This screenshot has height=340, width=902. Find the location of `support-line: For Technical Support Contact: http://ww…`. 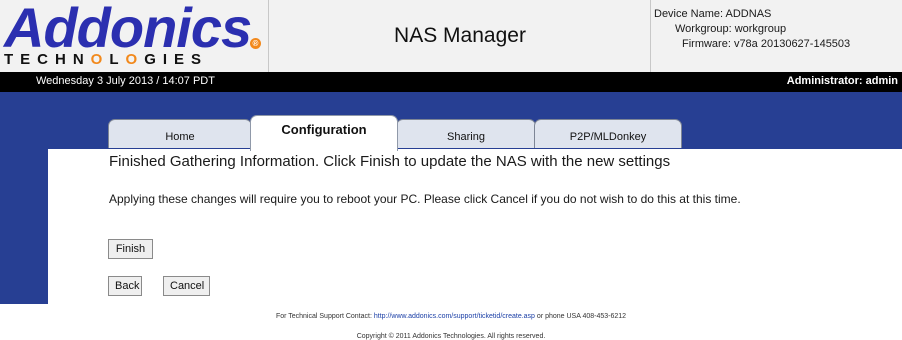

support-line: For Technical Support Contact: http://ww… is located at coordinates (451, 316).